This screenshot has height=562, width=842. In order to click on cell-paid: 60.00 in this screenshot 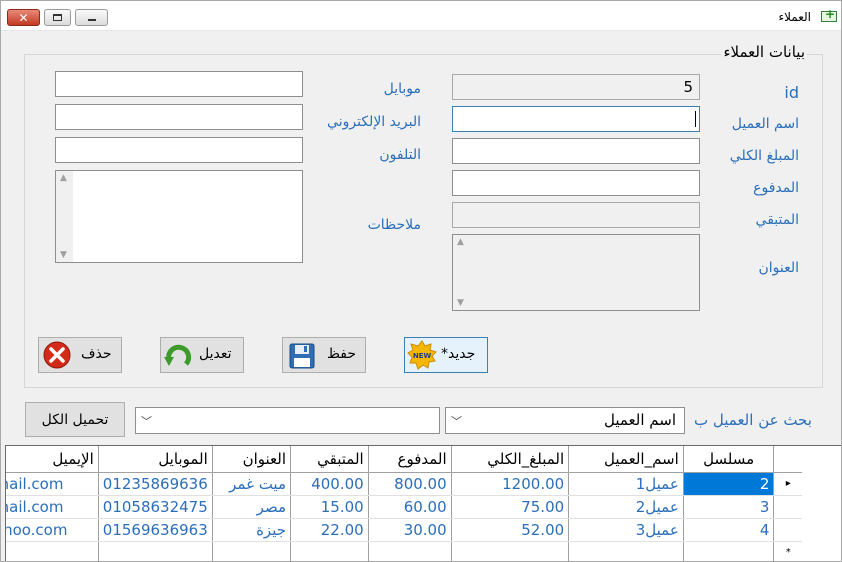, I will do `click(410, 507)`.